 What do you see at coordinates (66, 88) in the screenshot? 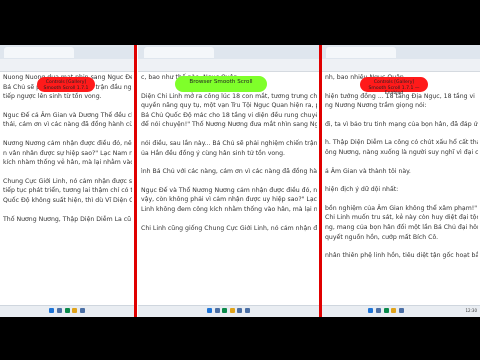
I see `label-line-2: Smooth Scroll 1.7.1` at bounding box center [66, 88].